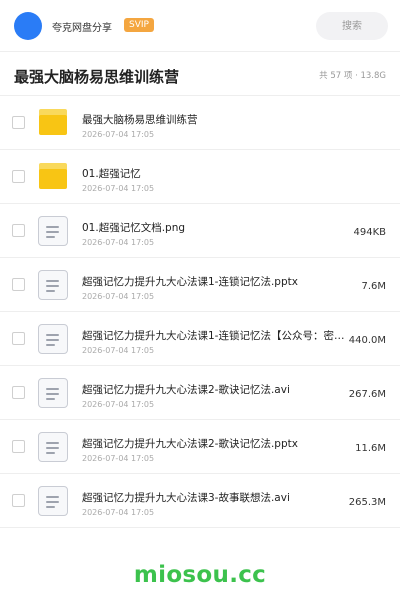  What do you see at coordinates (370, 448) in the screenshot?
I see `file-size: 11.6M` at bounding box center [370, 448].